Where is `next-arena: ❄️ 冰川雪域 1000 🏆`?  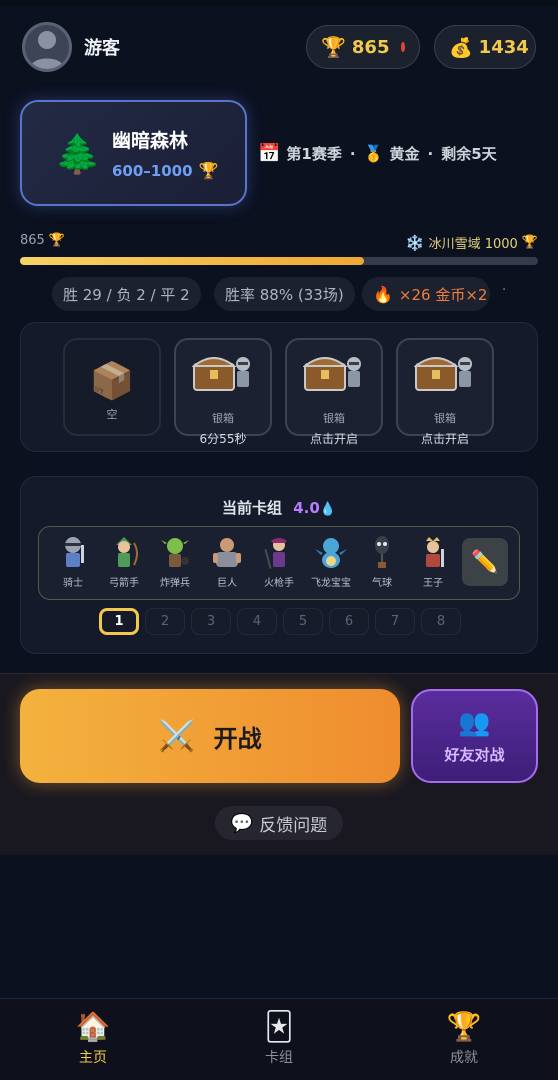
next-arena: ❄️ 冰川雪域 1000 🏆 is located at coordinates (472, 243).